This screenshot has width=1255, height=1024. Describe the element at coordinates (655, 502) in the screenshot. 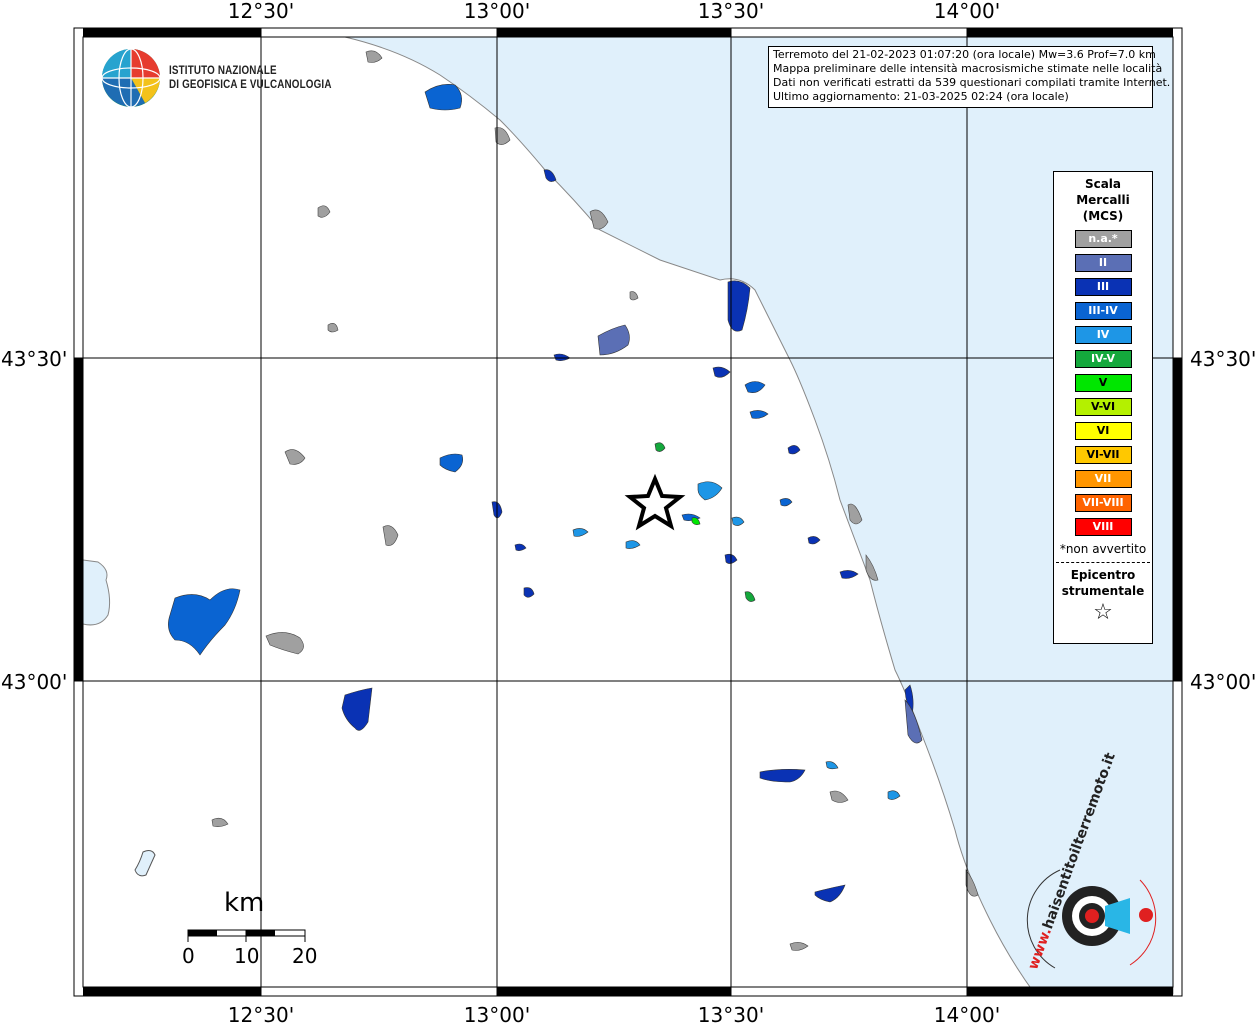

I see `epicenter-star-icon` at that location.